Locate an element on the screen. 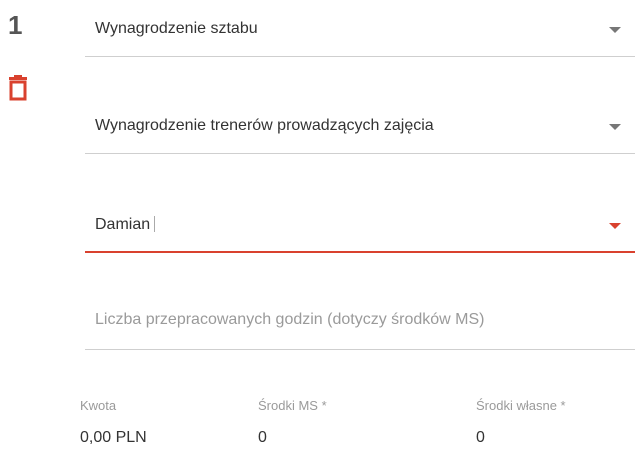 The image size is (635, 460). trash-icon is located at coordinates (18, 88).